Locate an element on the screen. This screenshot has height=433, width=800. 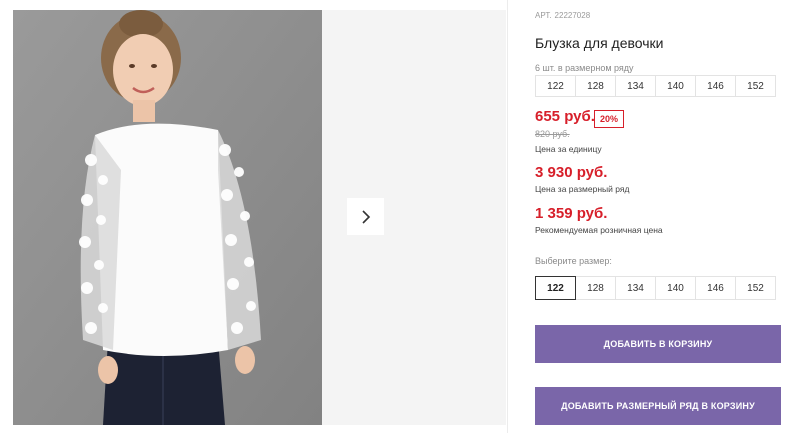
retail-price: 1 359 руб. is located at coordinates (571, 213).